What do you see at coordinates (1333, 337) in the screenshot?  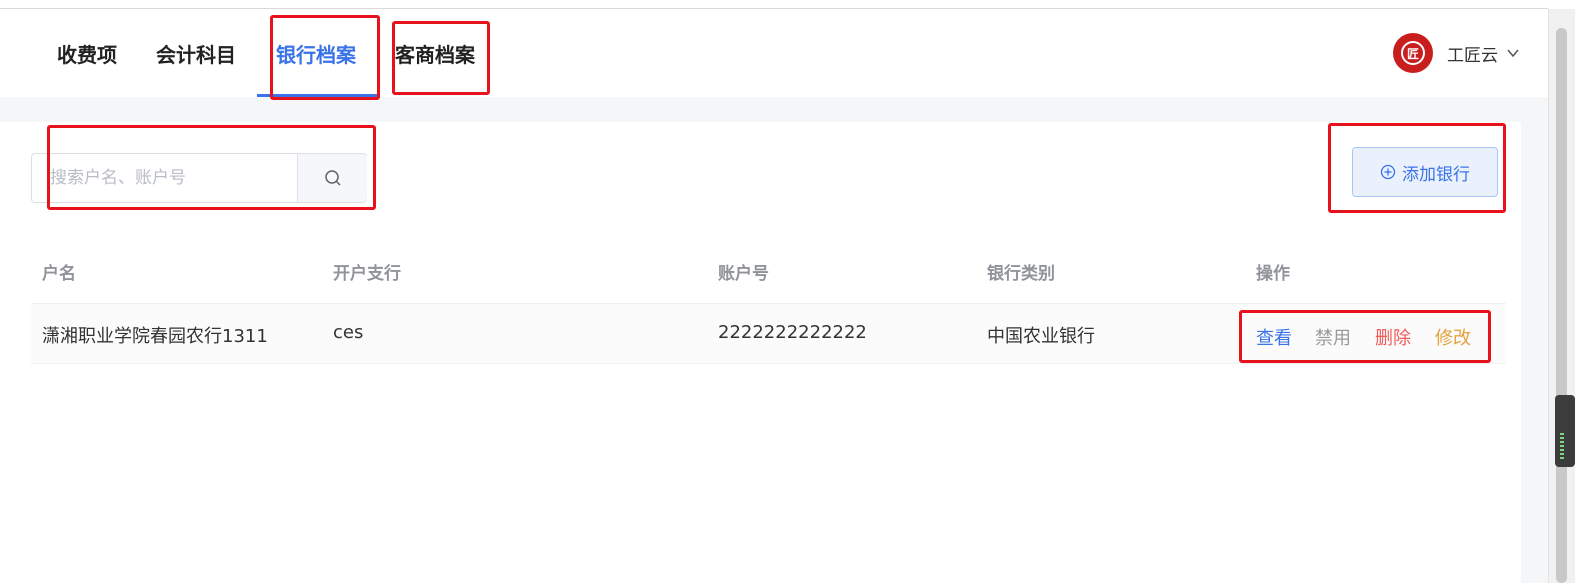 I see `disable-link: 禁用` at bounding box center [1333, 337].